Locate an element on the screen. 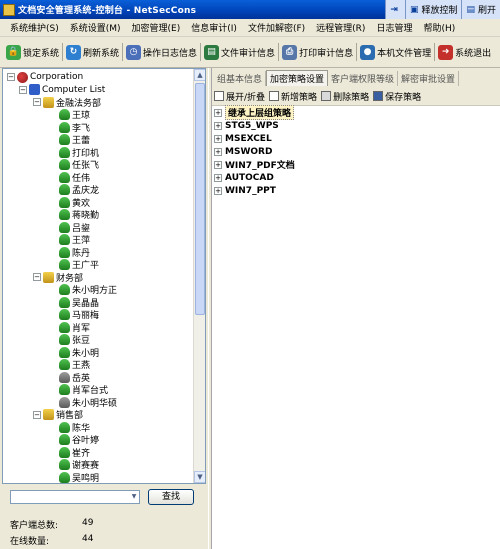 Image resolution: width=500 pixels, height=549 pixels. tab-encryption-policy: 加密策略设置 is located at coordinates (297, 78).